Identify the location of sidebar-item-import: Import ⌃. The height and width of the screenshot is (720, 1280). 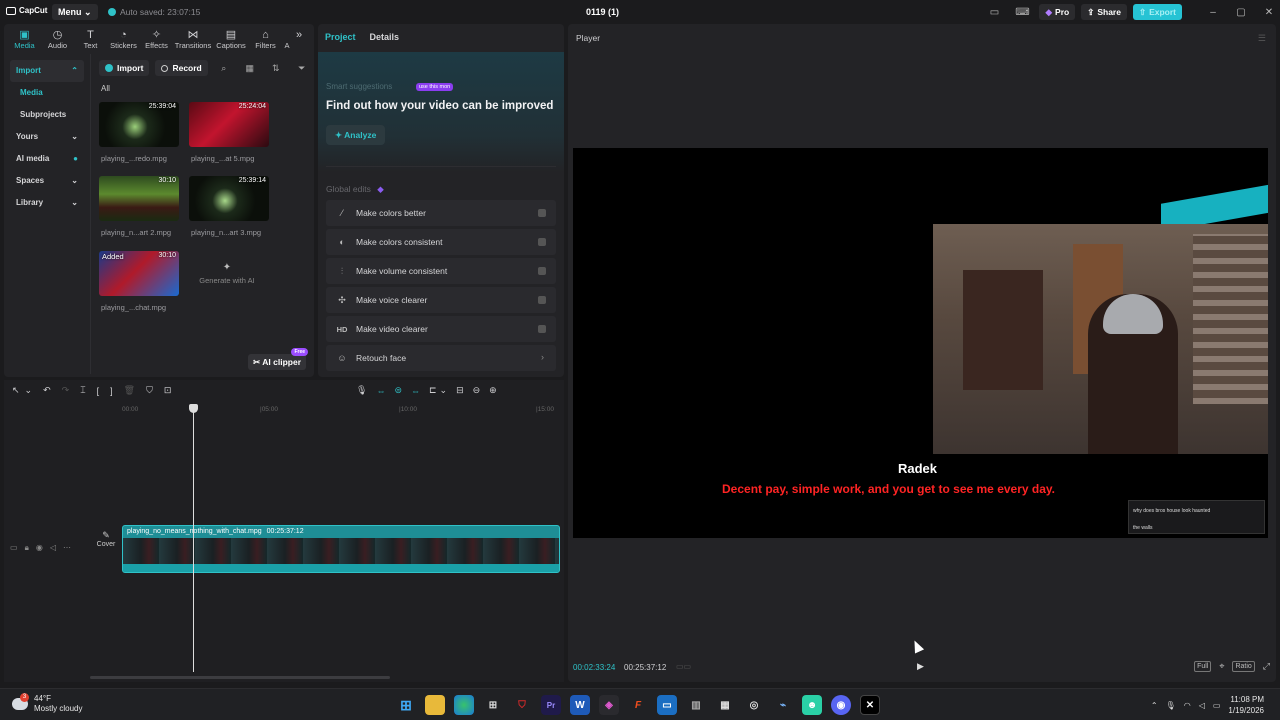
(47, 71).